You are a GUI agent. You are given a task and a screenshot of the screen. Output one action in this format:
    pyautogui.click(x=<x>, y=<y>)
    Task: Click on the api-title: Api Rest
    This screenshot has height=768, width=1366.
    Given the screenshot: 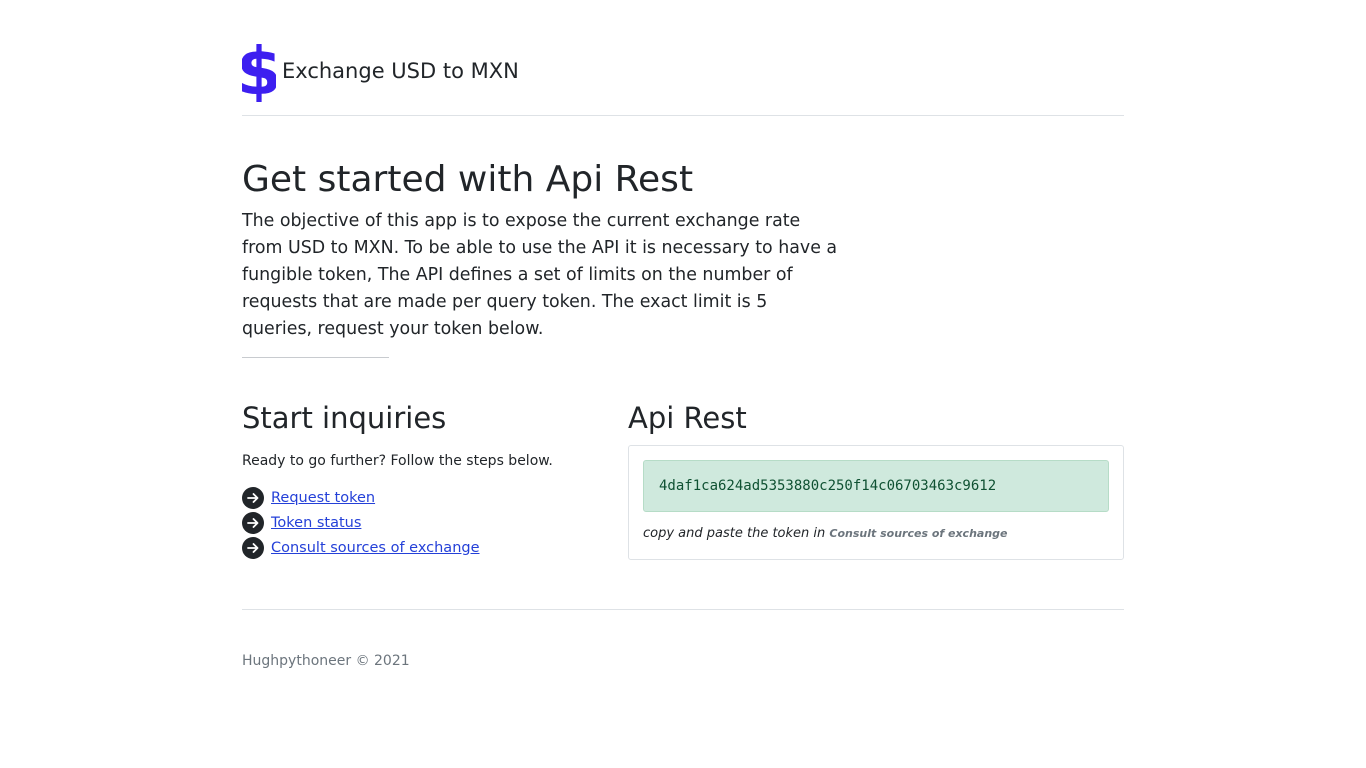 What is the action you would take?
    pyautogui.click(x=687, y=418)
    